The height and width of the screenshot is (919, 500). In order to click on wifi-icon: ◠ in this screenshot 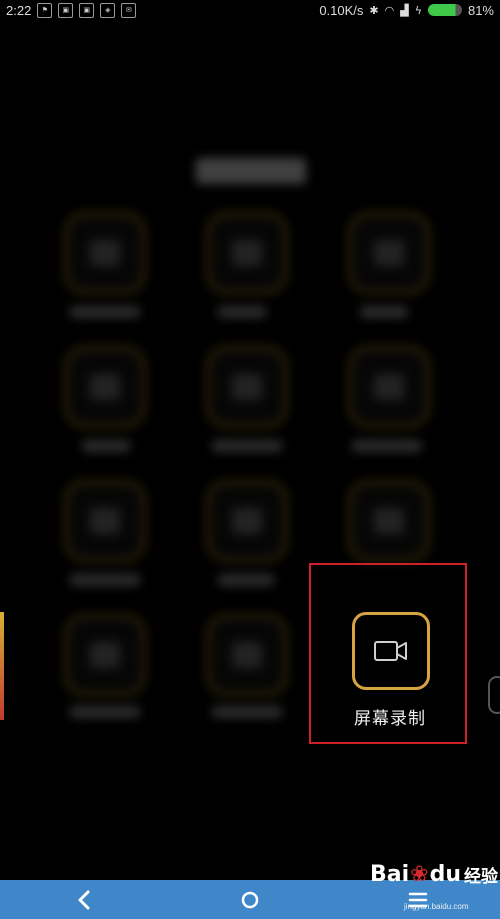, I will do `click(389, 10)`.